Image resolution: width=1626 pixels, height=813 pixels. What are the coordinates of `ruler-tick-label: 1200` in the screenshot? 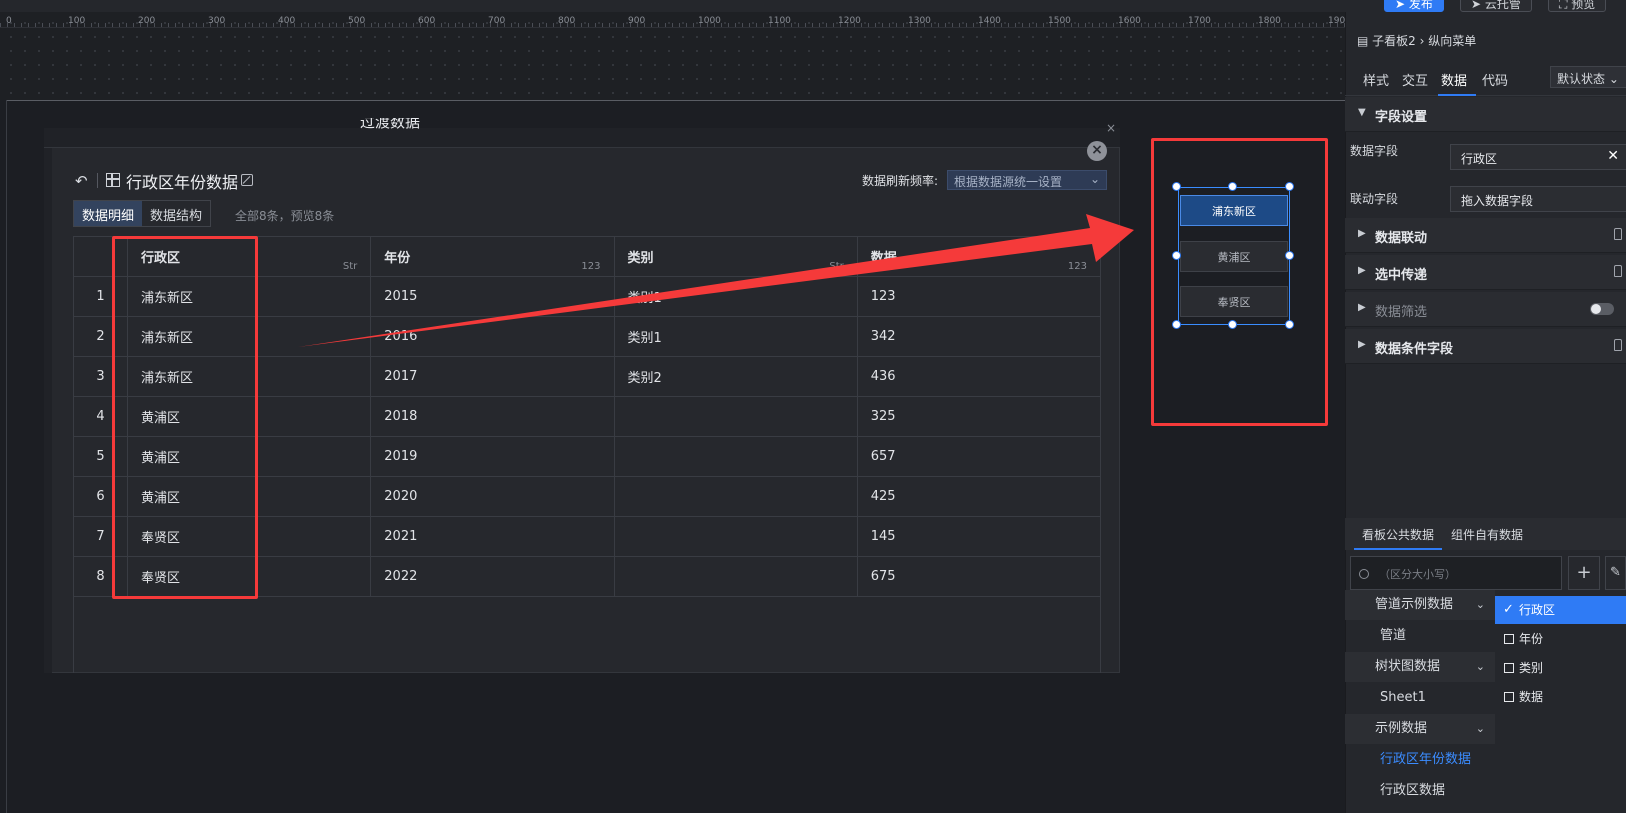 It's located at (849, 21).